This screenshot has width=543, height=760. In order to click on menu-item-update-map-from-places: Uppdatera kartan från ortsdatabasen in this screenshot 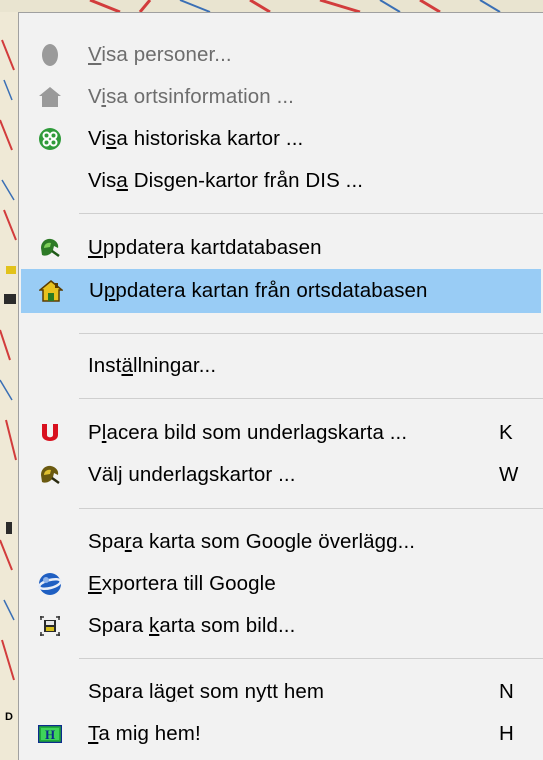, I will do `click(281, 291)`.